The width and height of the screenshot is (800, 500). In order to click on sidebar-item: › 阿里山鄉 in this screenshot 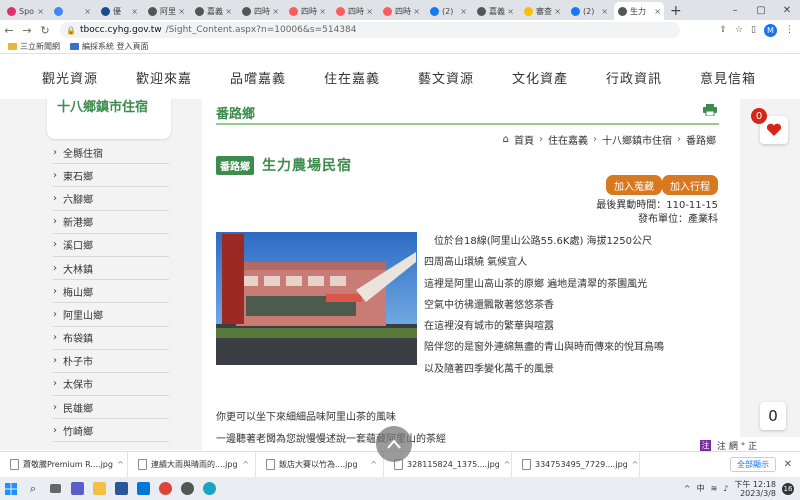, I will do `click(111, 315)`.